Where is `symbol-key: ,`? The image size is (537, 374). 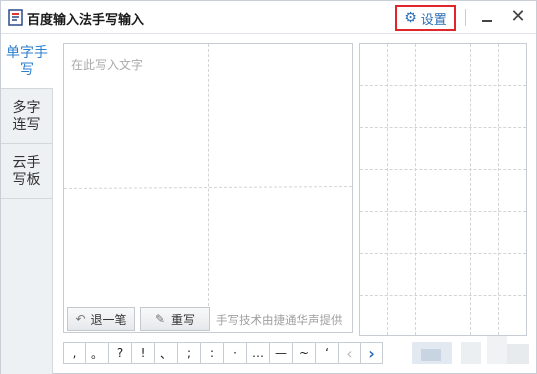 symbol-key: , is located at coordinates (74, 353).